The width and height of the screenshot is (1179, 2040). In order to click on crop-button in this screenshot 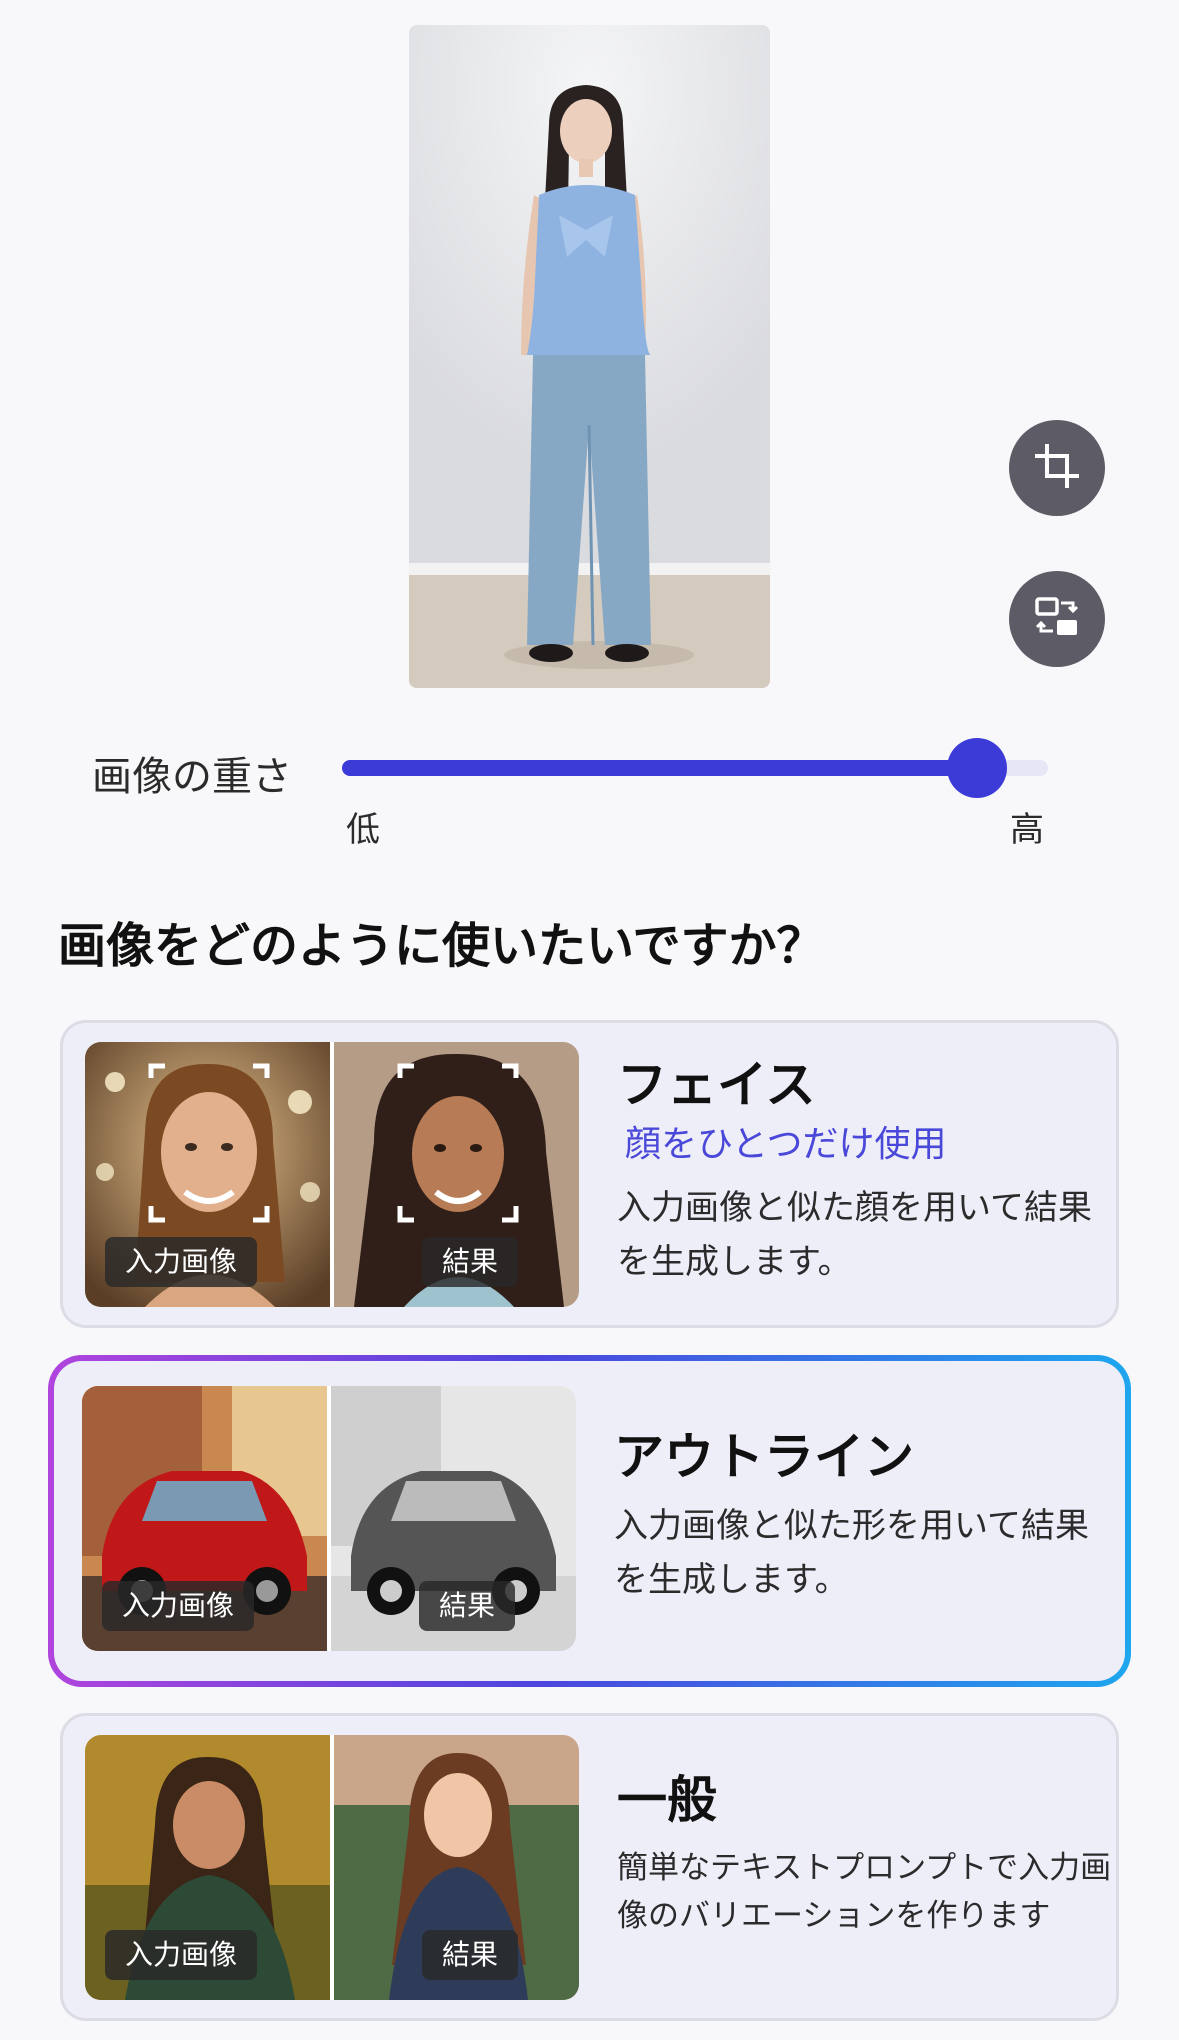, I will do `click(1057, 468)`.